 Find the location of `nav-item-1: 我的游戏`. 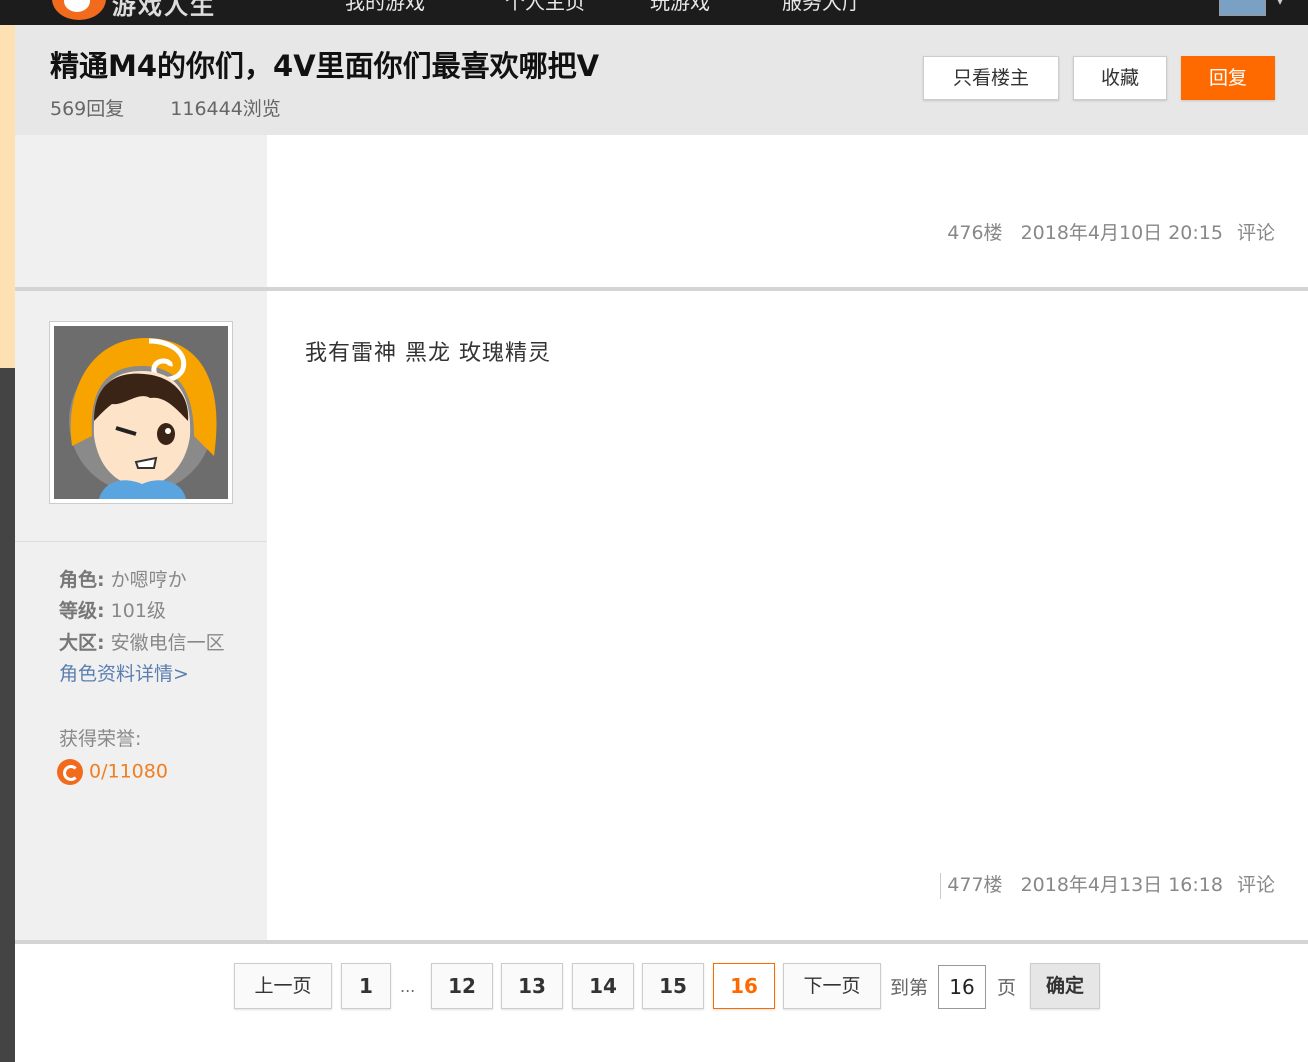

nav-item-1: 我的游戏 is located at coordinates (385, 7).